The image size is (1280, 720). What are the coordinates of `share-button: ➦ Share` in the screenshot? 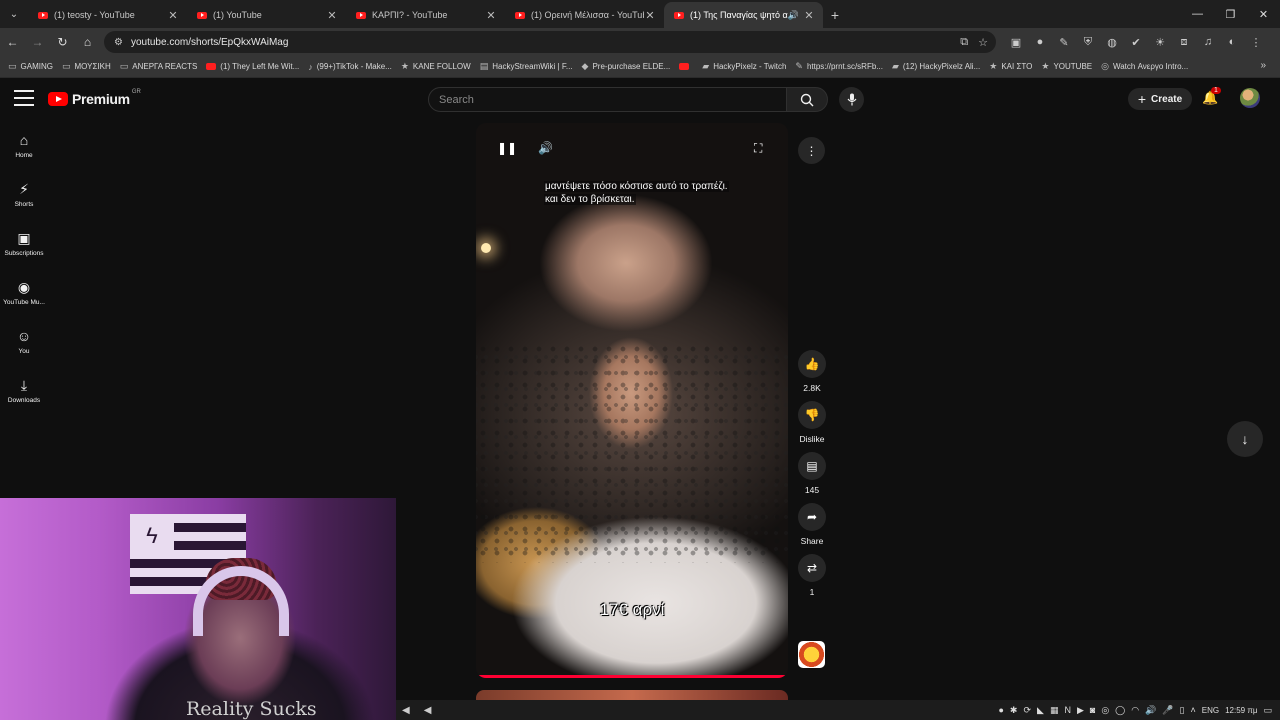 It's located at (812, 524).